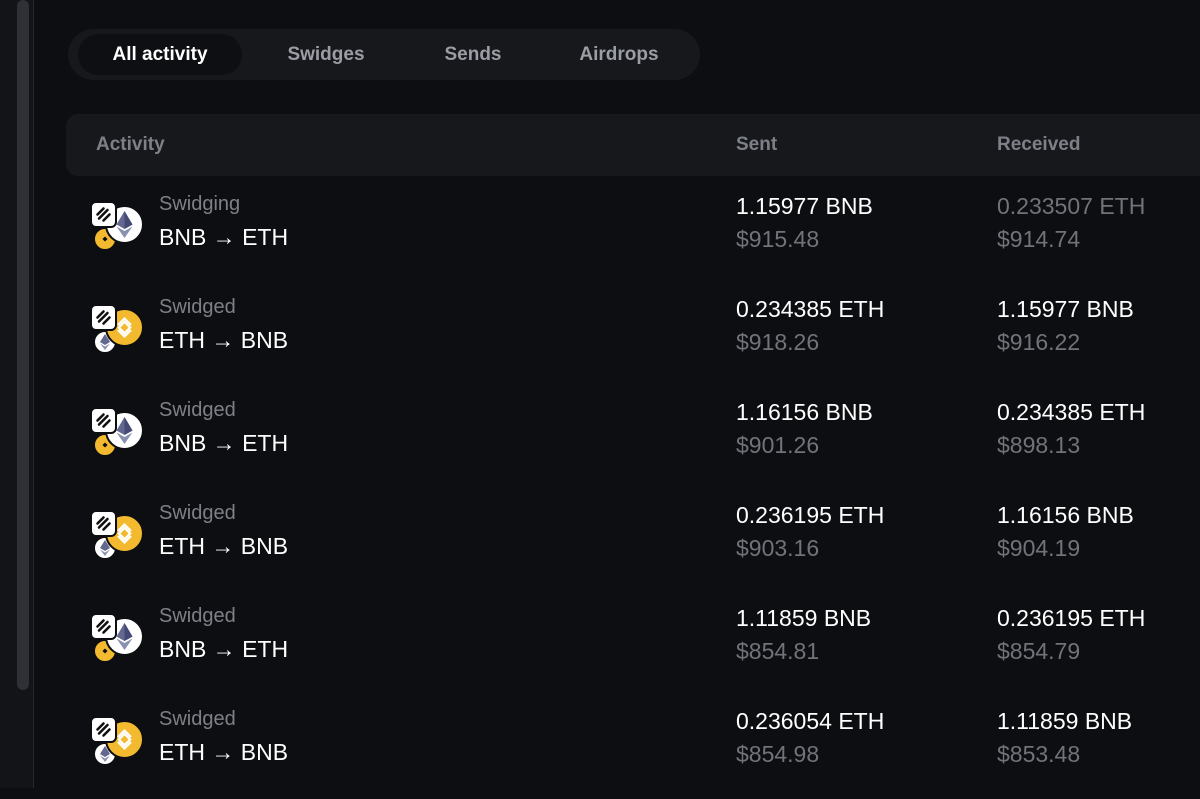 The height and width of the screenshot is (799, 1200). What do you see at coordinates (810, 721) in the screenshot?
I see `sent-amount: 0.236054 ETH` at bounding box center [810, 721].